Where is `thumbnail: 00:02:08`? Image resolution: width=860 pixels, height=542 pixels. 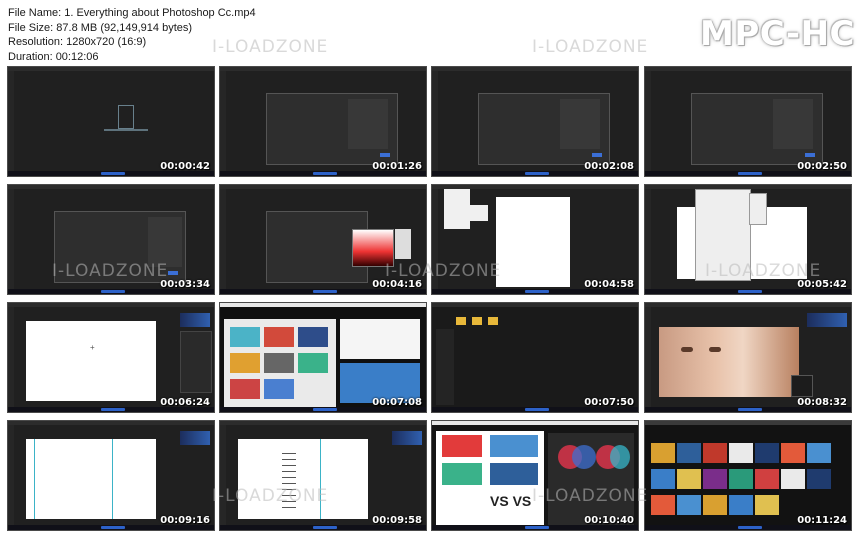
thumbnail: 00:02:08 is located at coordinates (535, 121).